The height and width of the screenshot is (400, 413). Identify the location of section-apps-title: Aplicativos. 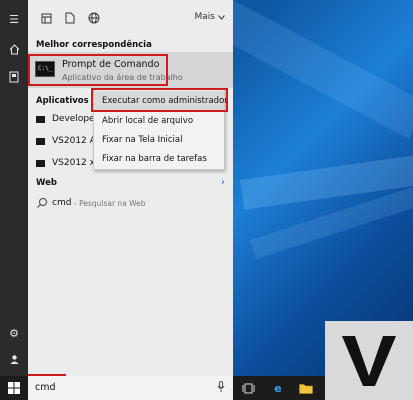
(62, 101).